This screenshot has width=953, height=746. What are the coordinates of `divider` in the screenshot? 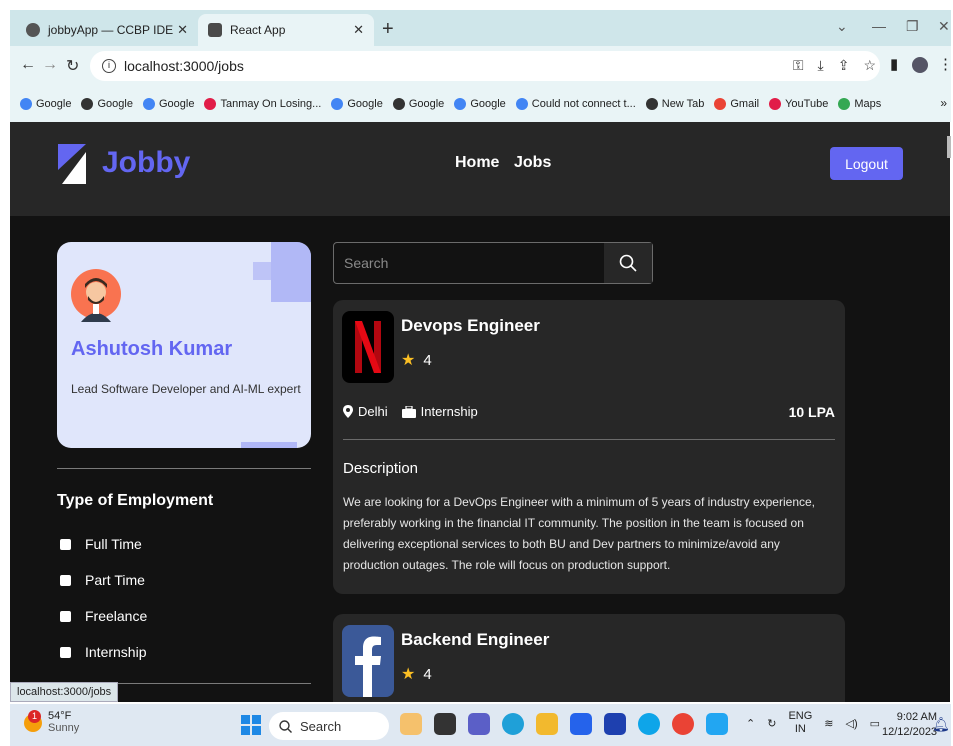 It's located at (589, 439).